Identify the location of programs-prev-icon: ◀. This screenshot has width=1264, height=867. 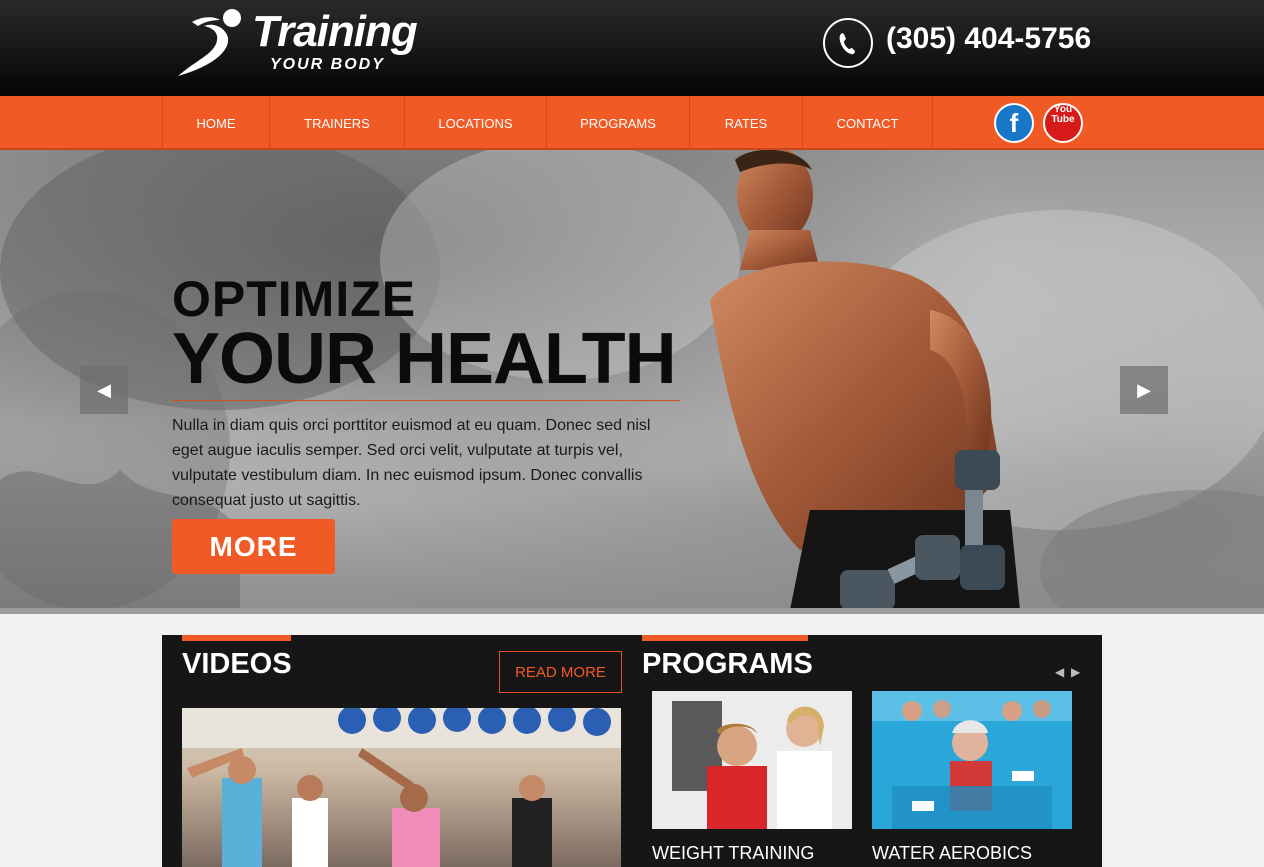
(1059, 672).